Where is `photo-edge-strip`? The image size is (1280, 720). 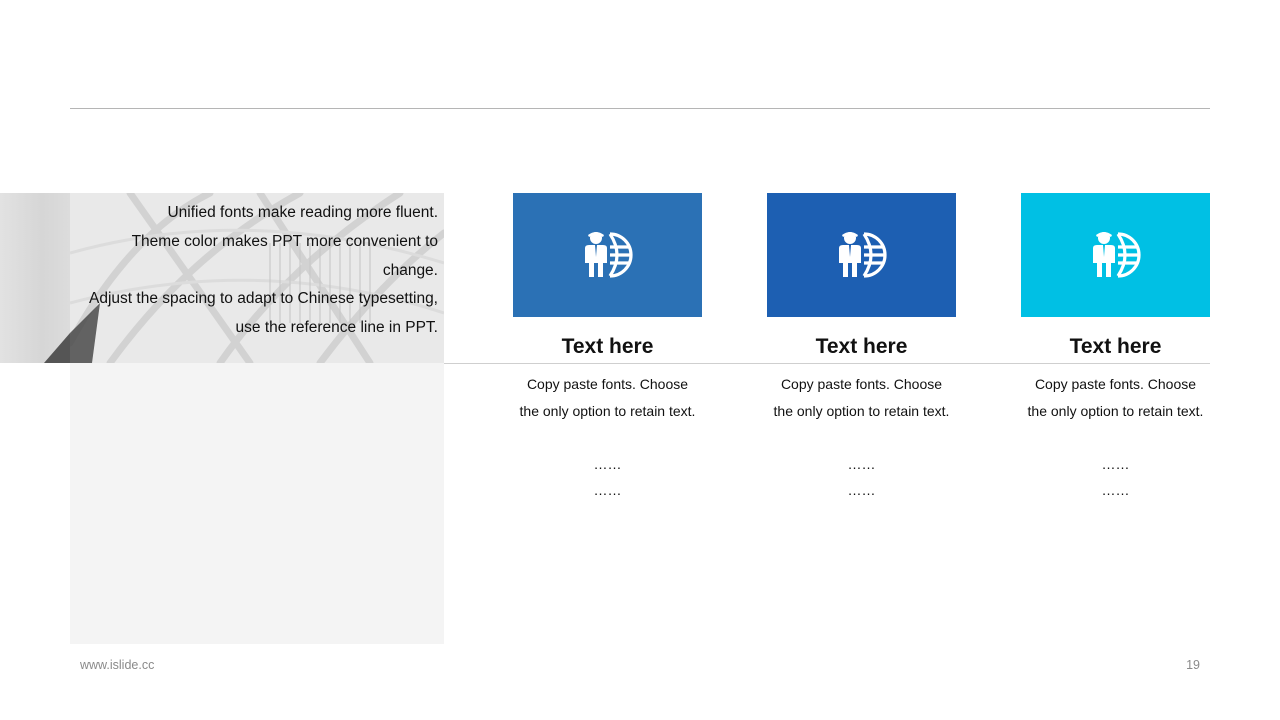
photo-edge-strip is located at coordinates (35, 278).